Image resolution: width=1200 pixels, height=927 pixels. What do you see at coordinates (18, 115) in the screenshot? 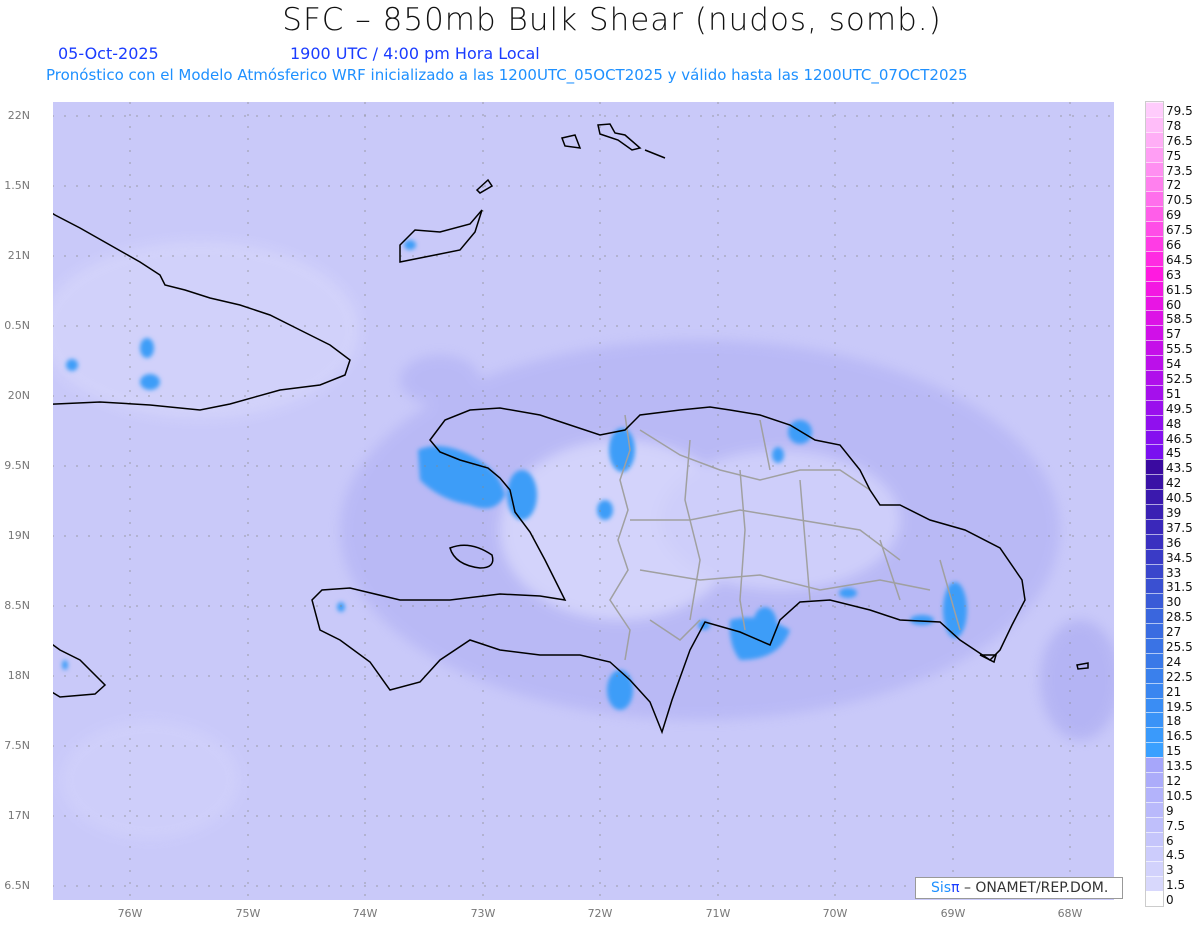
I see `y-label: 22N` at bounding box center [18, 115].